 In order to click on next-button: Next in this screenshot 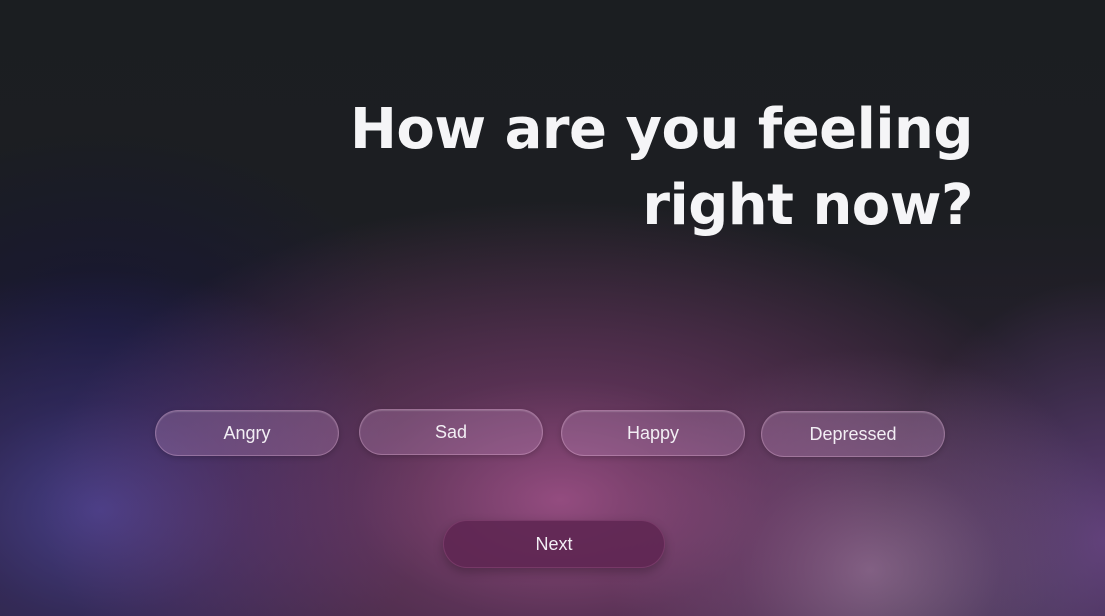, I will do `click(554, 544)`.